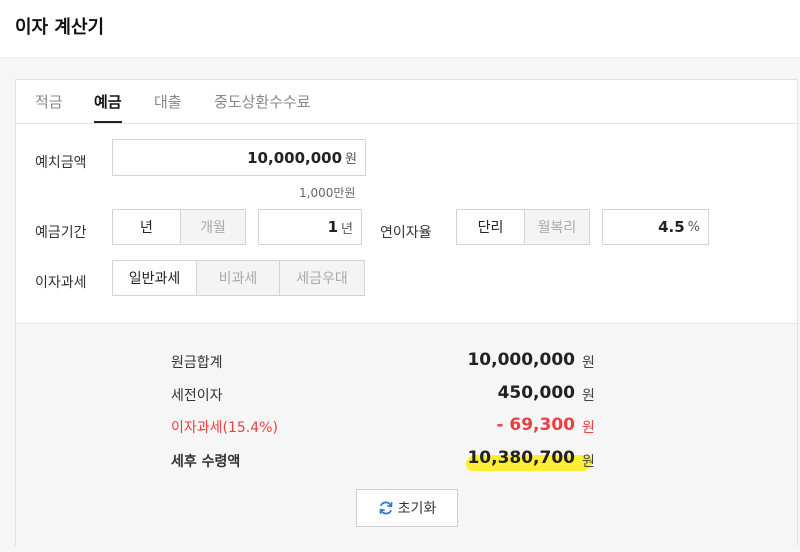  I want to click on interest-tax-unit: 원, so click(588, 428).